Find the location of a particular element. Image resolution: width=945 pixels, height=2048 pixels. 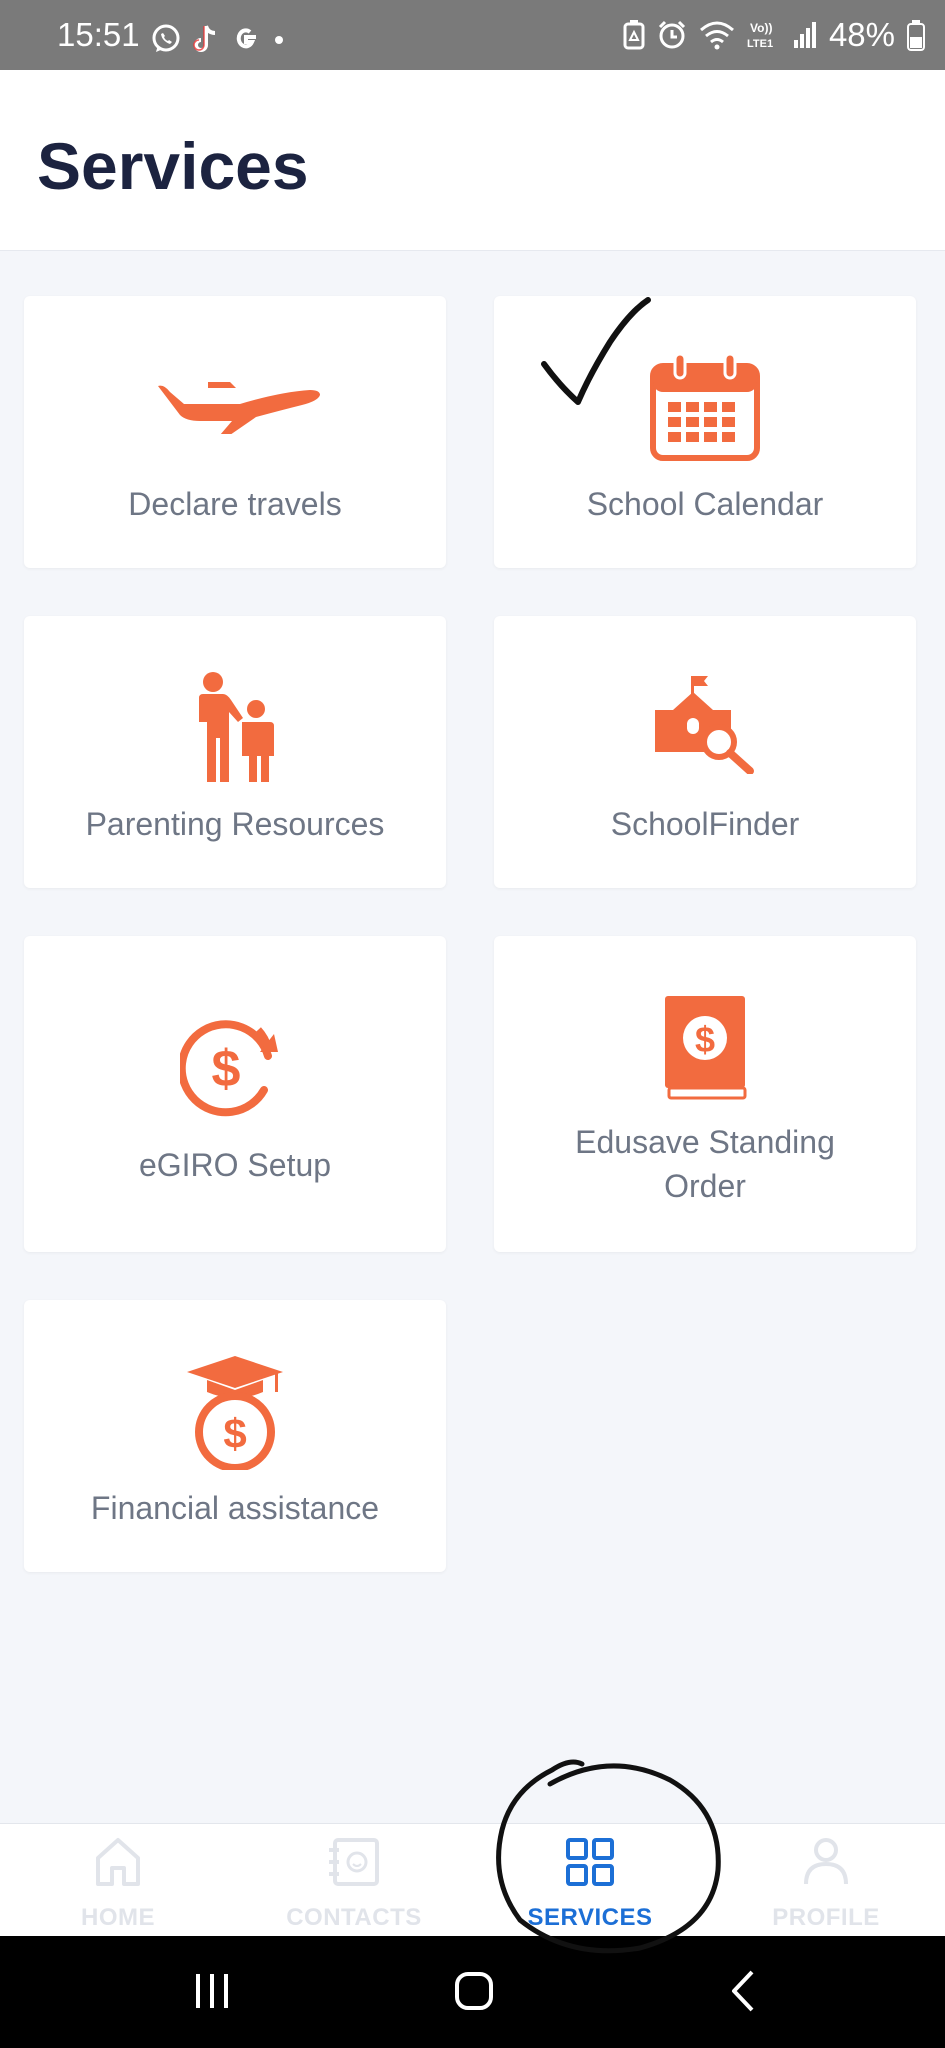

system-nav-bar is located at coordinates (472, 1992).